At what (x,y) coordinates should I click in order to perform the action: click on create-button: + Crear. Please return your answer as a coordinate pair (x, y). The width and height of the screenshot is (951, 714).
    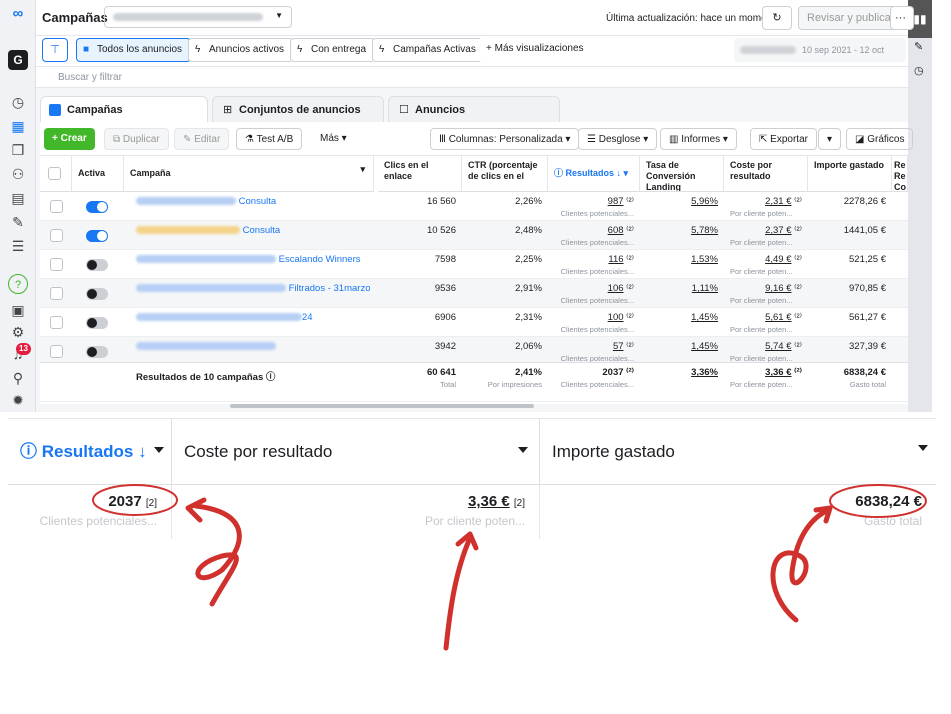
    Looking at the image, I should click on (69, 139).